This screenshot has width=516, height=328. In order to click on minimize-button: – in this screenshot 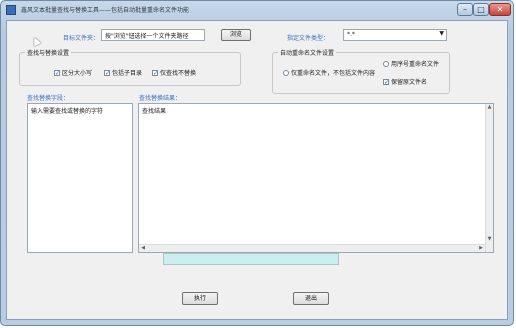, I will do `click(465, 9)`.